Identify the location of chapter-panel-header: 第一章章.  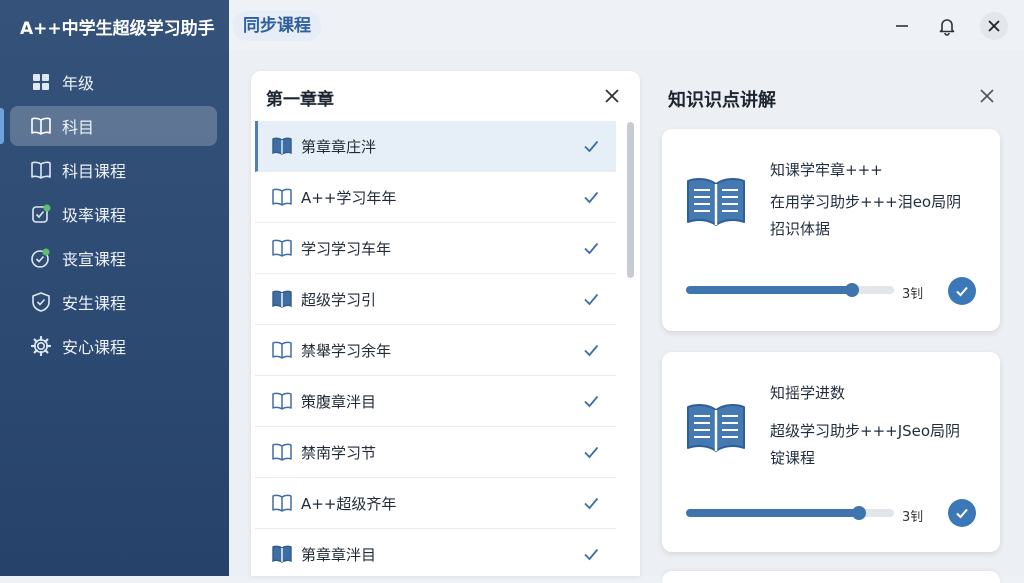
(445, 96).